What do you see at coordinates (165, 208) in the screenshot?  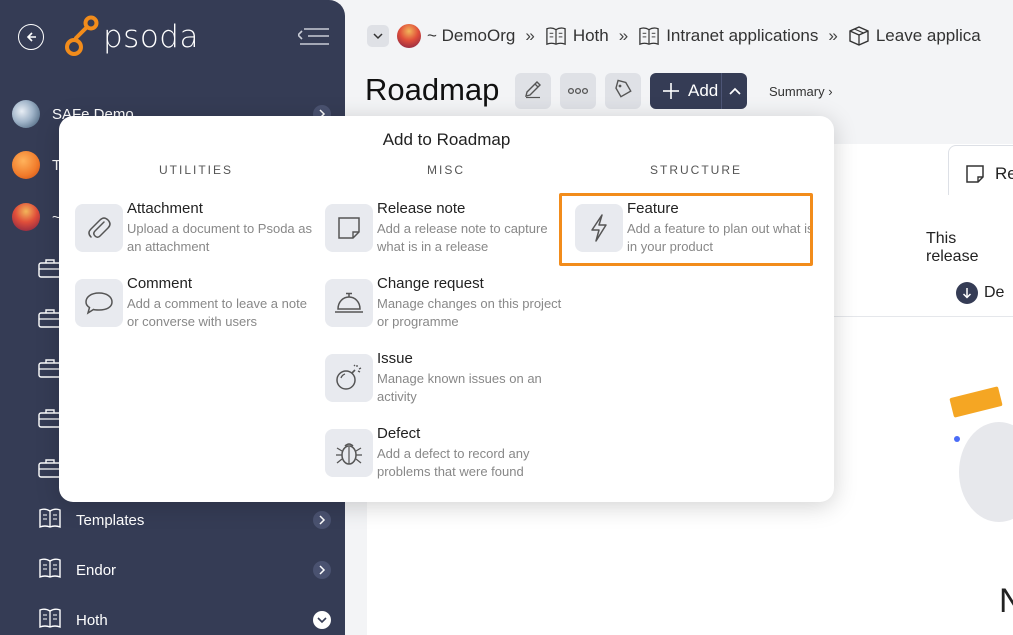 I see `menu-item-name: Attachment` at bounding box center [165, 208].